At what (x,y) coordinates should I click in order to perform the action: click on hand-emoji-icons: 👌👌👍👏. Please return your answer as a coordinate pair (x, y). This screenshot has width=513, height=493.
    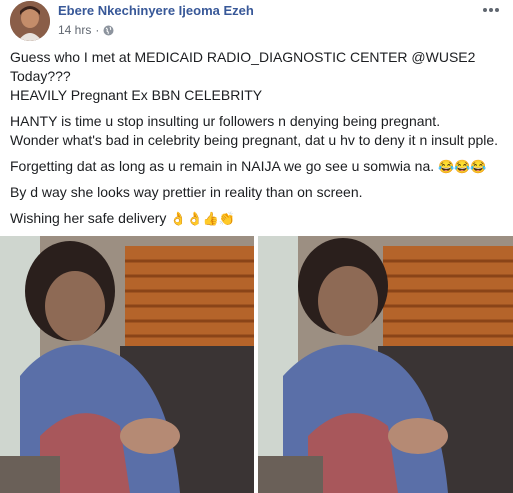
    Looking at the image, I should click on (203, 218).